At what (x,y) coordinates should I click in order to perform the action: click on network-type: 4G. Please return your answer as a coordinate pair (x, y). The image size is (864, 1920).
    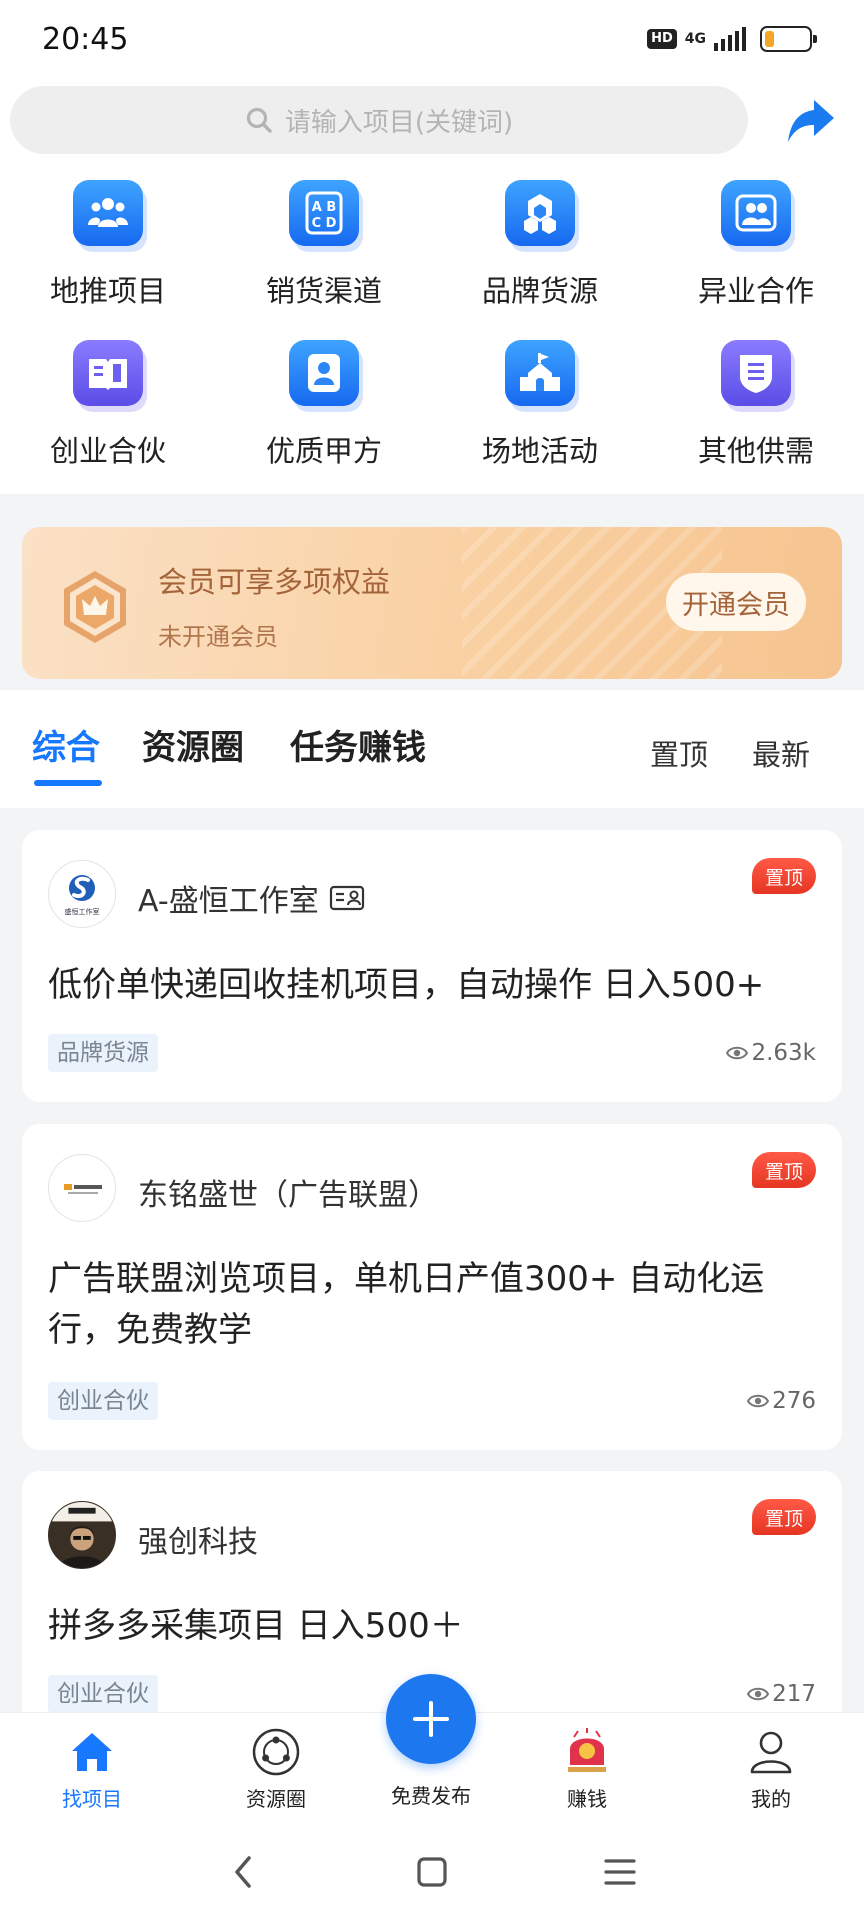
    Looking at the image, I should click on (695, 39).